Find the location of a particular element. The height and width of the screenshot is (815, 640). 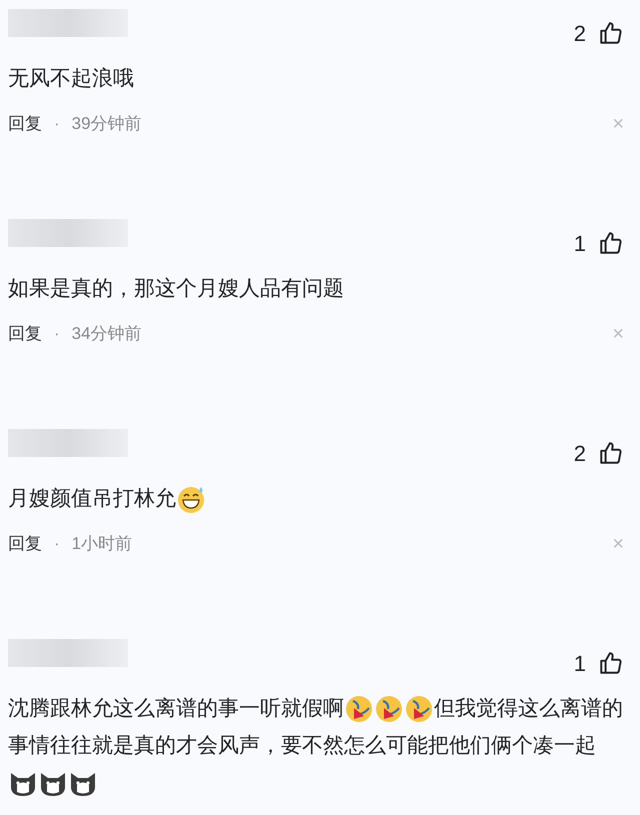

grinning-face-icon is located at coordinates (191, 499).